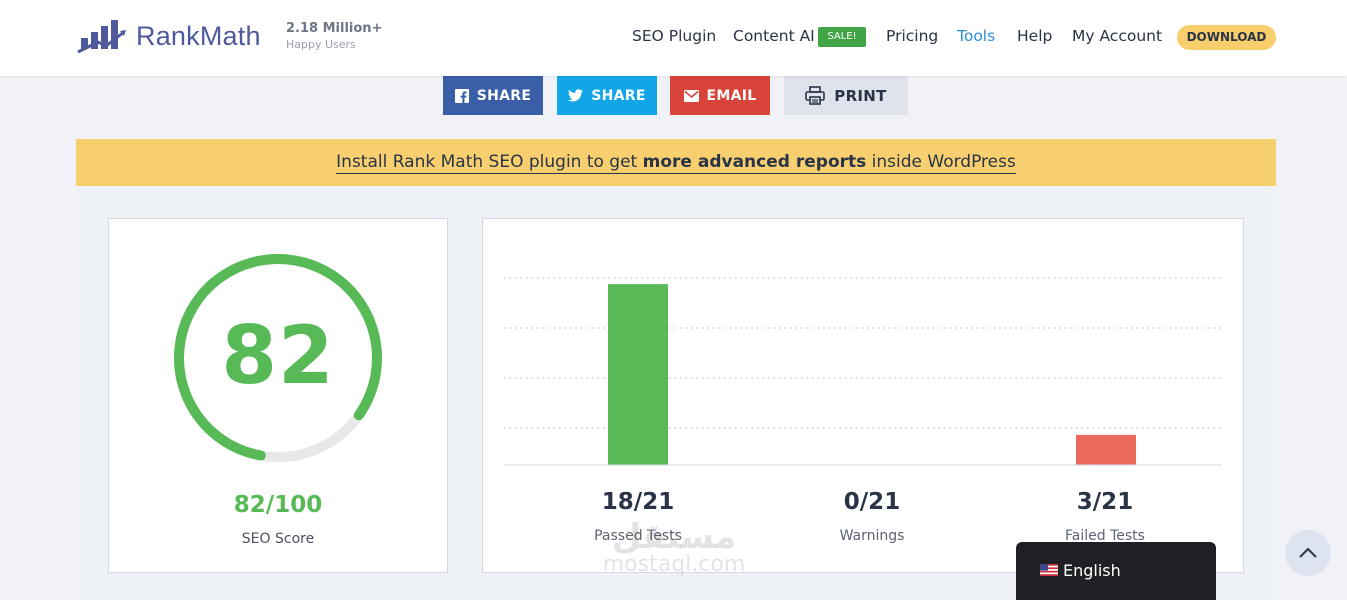  What do you see at coordinates (1034, 36) in the screenshot?
I see `nav-help: Help` at bounding box center [1034, 36].